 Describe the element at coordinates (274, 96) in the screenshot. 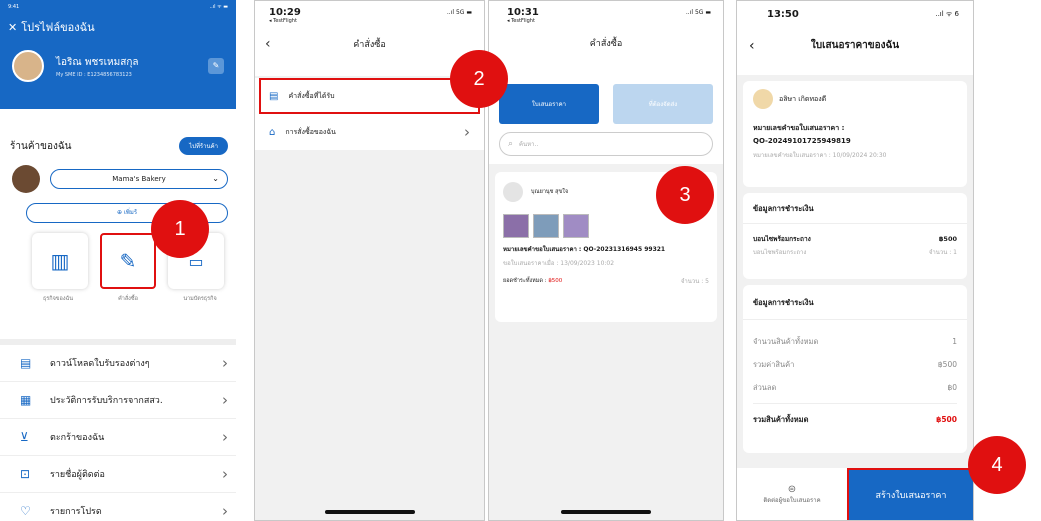

I see `document-icon: ▤` at that location.